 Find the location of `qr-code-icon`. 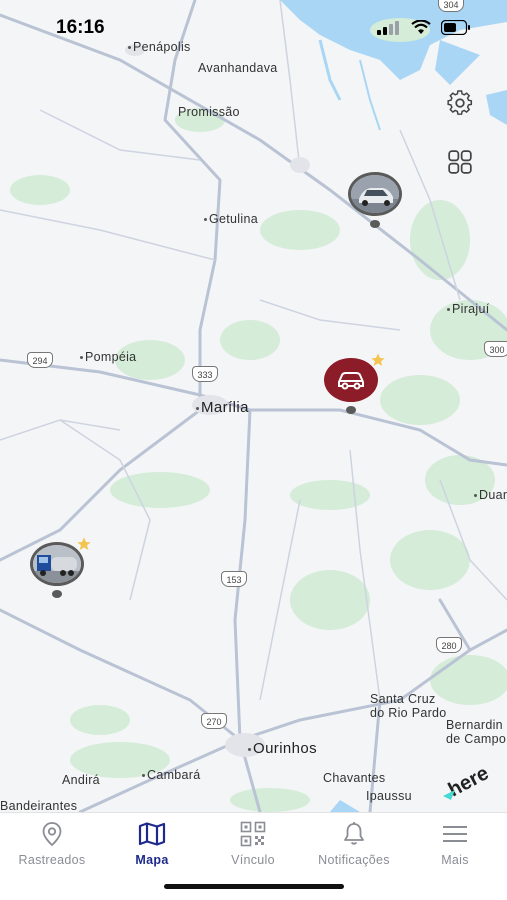

qr-code-icon is located at coordinates (253, 834).